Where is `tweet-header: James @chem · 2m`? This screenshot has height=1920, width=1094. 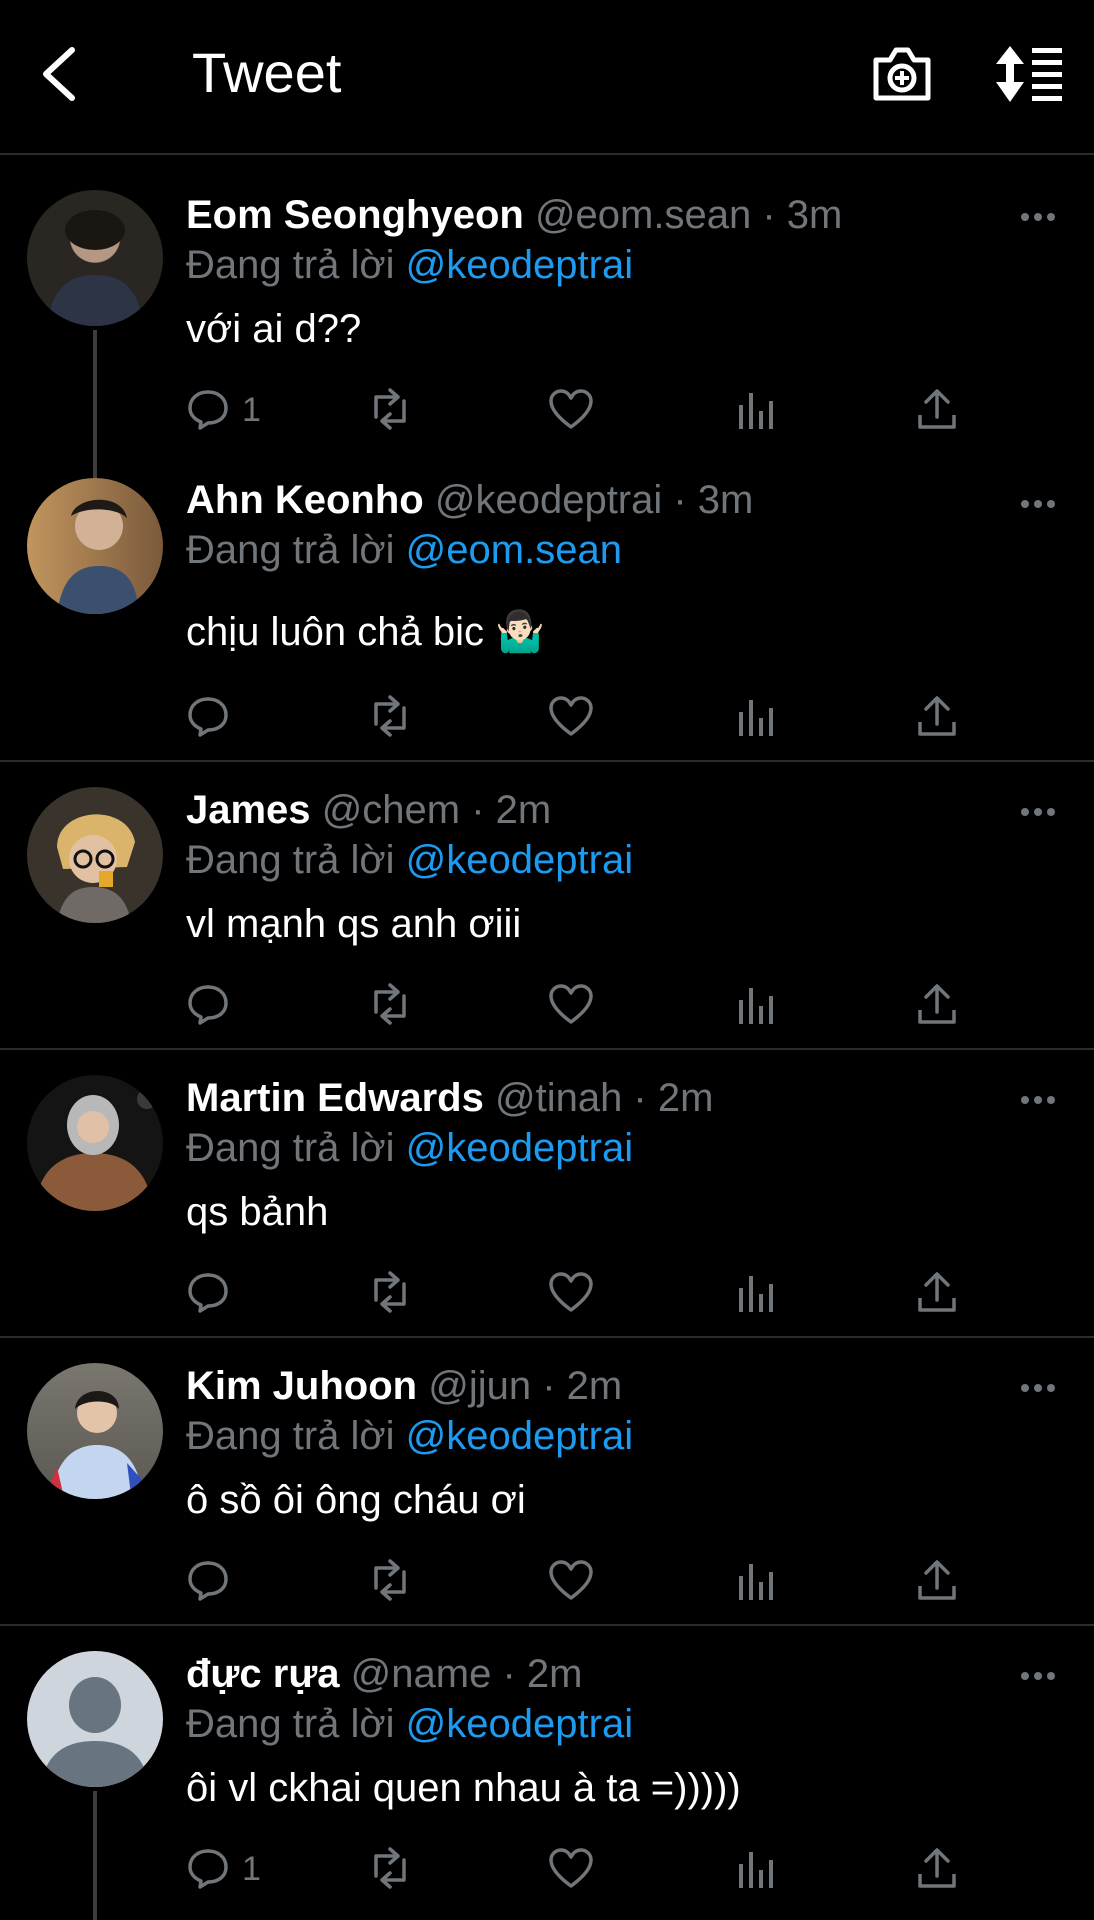 tweet-header: James @chem · 2m is located at coordinates (368, 810).